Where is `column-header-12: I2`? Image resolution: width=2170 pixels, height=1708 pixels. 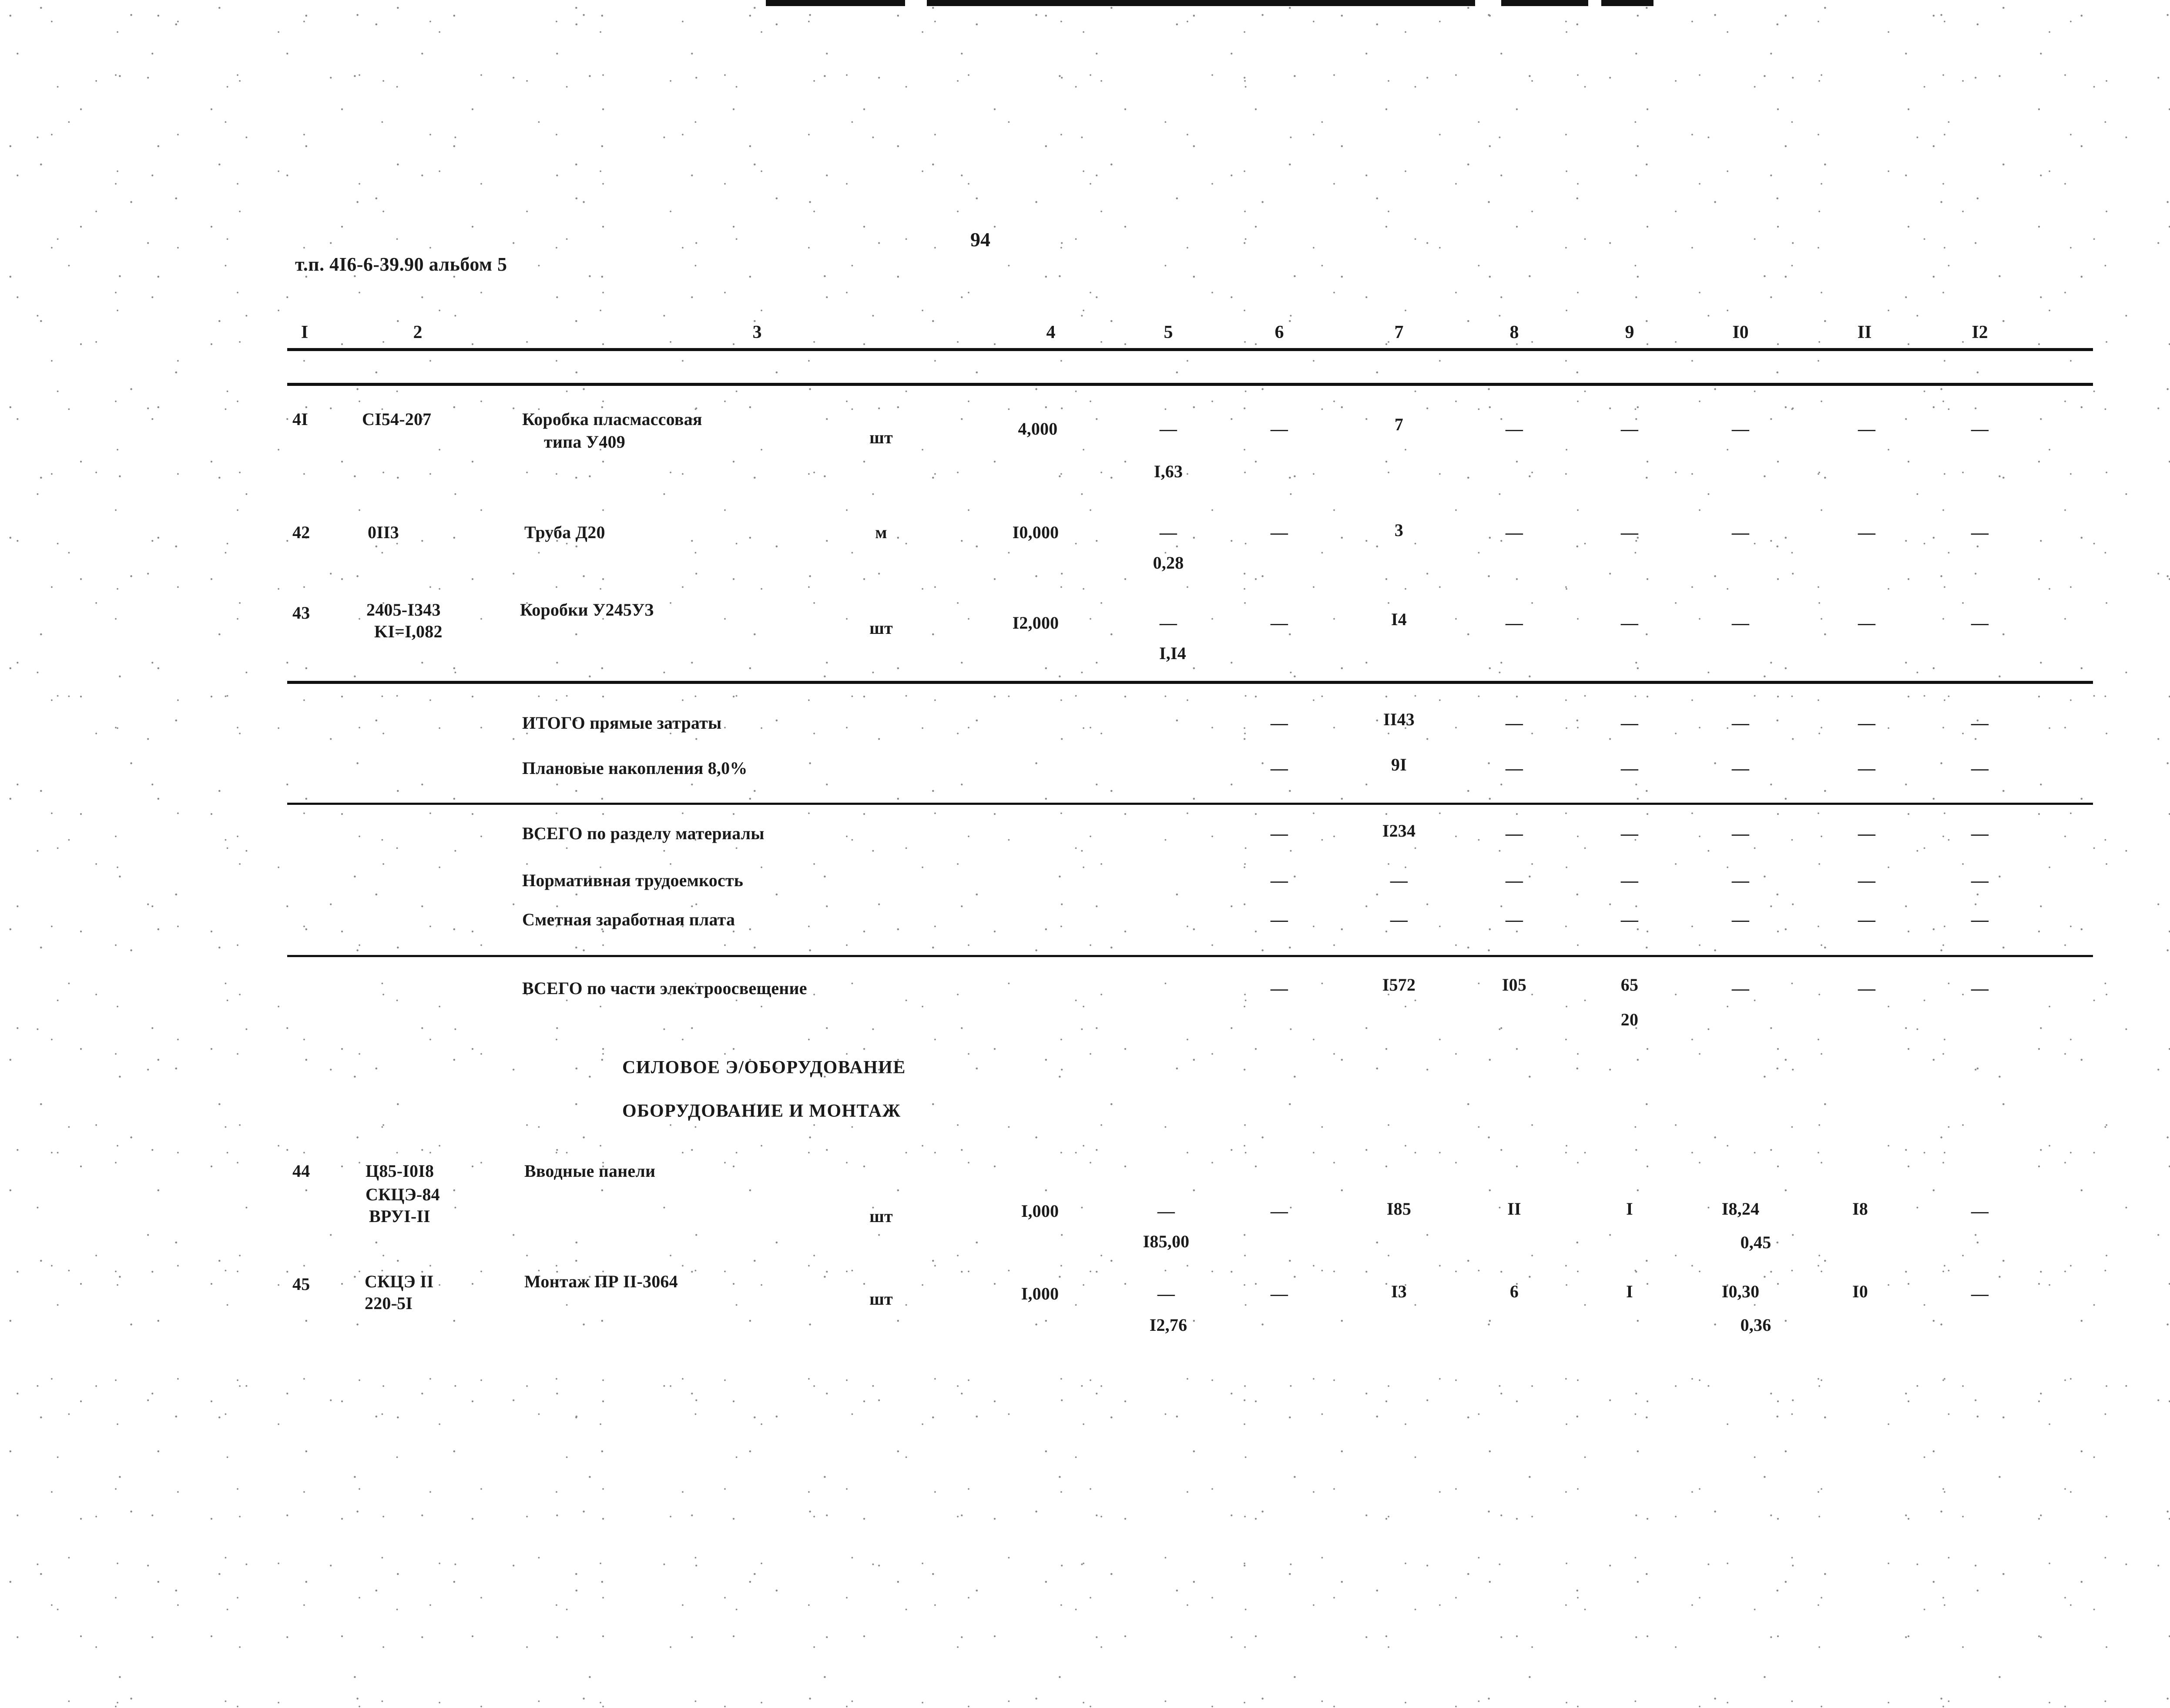 column-header-12: I2 is located at coordinates (1980, 332).